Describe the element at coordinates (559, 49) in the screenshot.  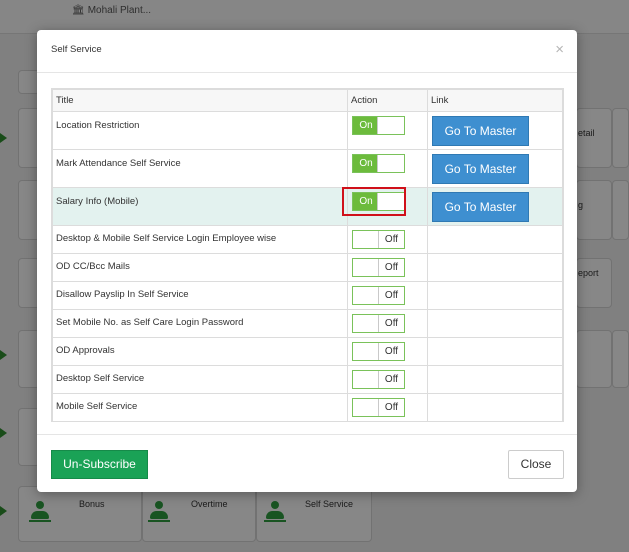
I see `close-icon: ×` at that location.